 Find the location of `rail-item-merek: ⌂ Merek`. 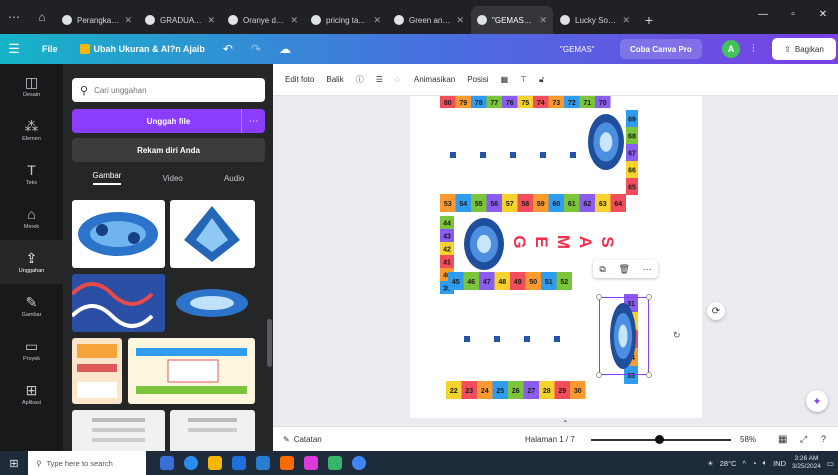

rail-item-merek: ⌂ Merek is located at coordinates (31, 218).